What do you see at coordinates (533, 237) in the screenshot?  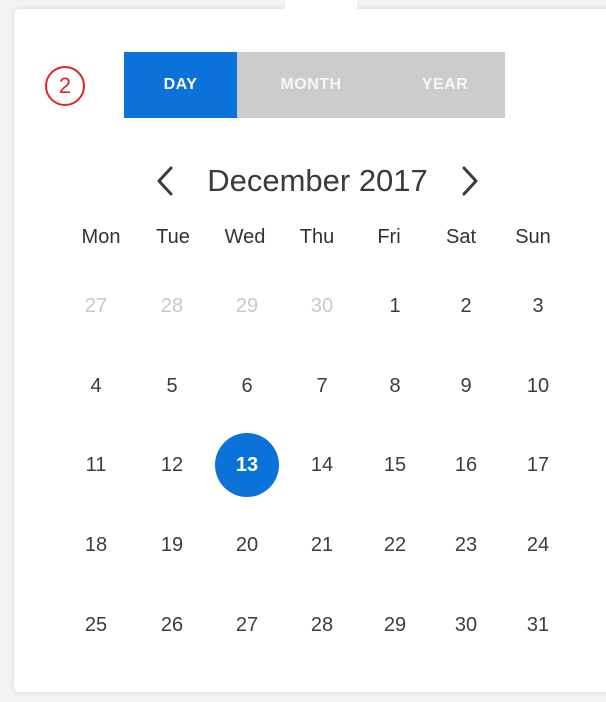 I see `weekday-sun: Sun` at bounding box center [533, 237].